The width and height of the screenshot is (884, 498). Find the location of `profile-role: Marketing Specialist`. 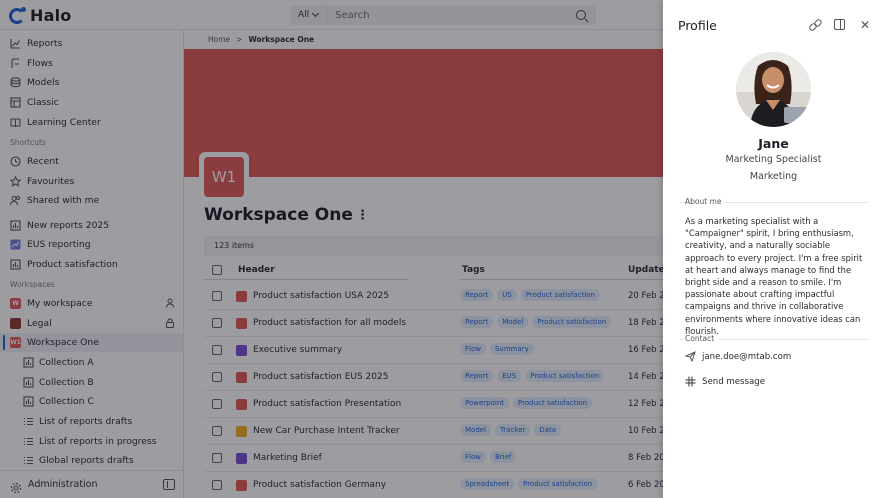

profile-role: Marketing Specialist is located at coordinates (773, 159).